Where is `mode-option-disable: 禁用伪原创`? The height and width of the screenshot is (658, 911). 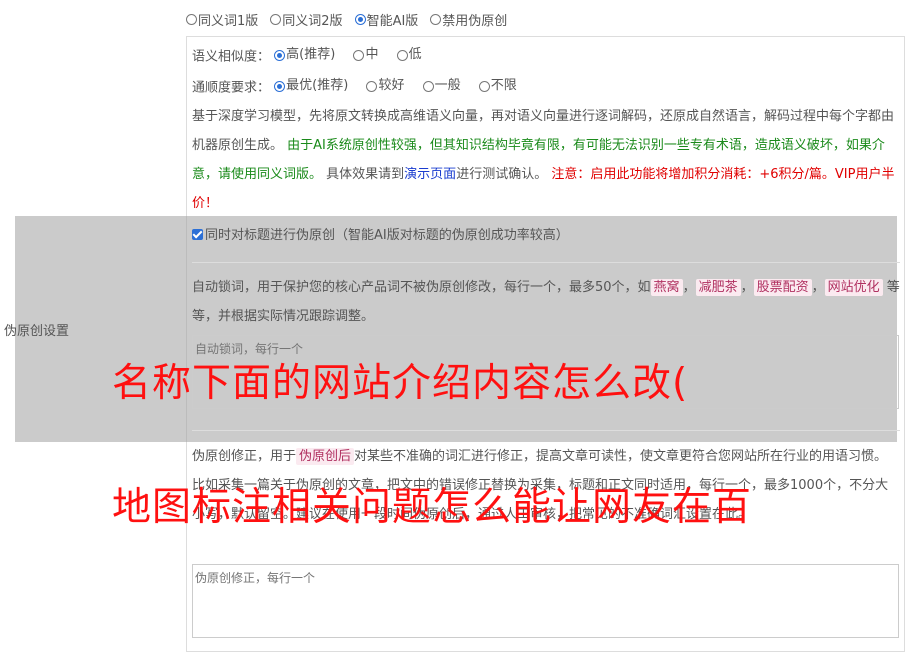
mode-option-disable: 禁用伪原创 is located at coordinates (468, 19).